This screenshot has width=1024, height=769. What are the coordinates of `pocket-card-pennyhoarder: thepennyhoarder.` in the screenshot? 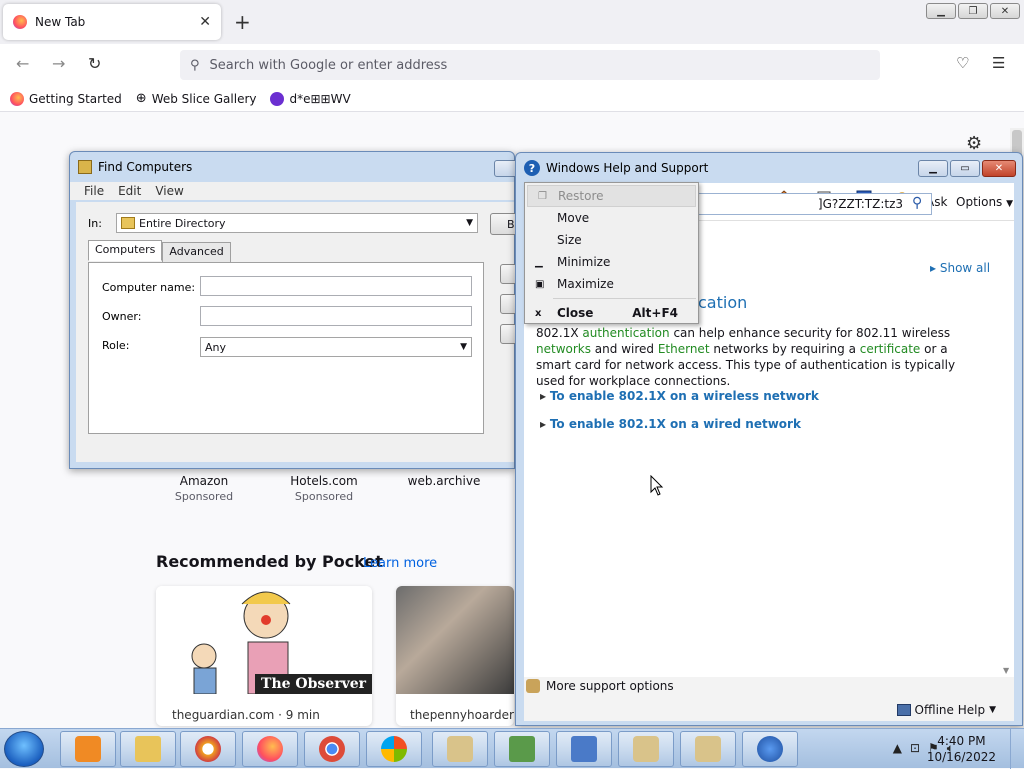 It's located at (455, 656).